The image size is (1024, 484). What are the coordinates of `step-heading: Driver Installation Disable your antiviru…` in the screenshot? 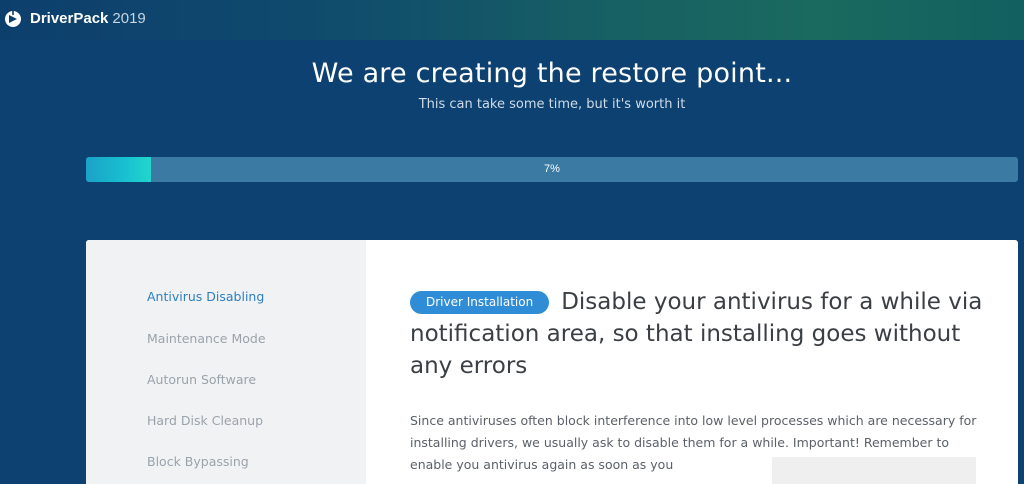 It's located at (700, 334).